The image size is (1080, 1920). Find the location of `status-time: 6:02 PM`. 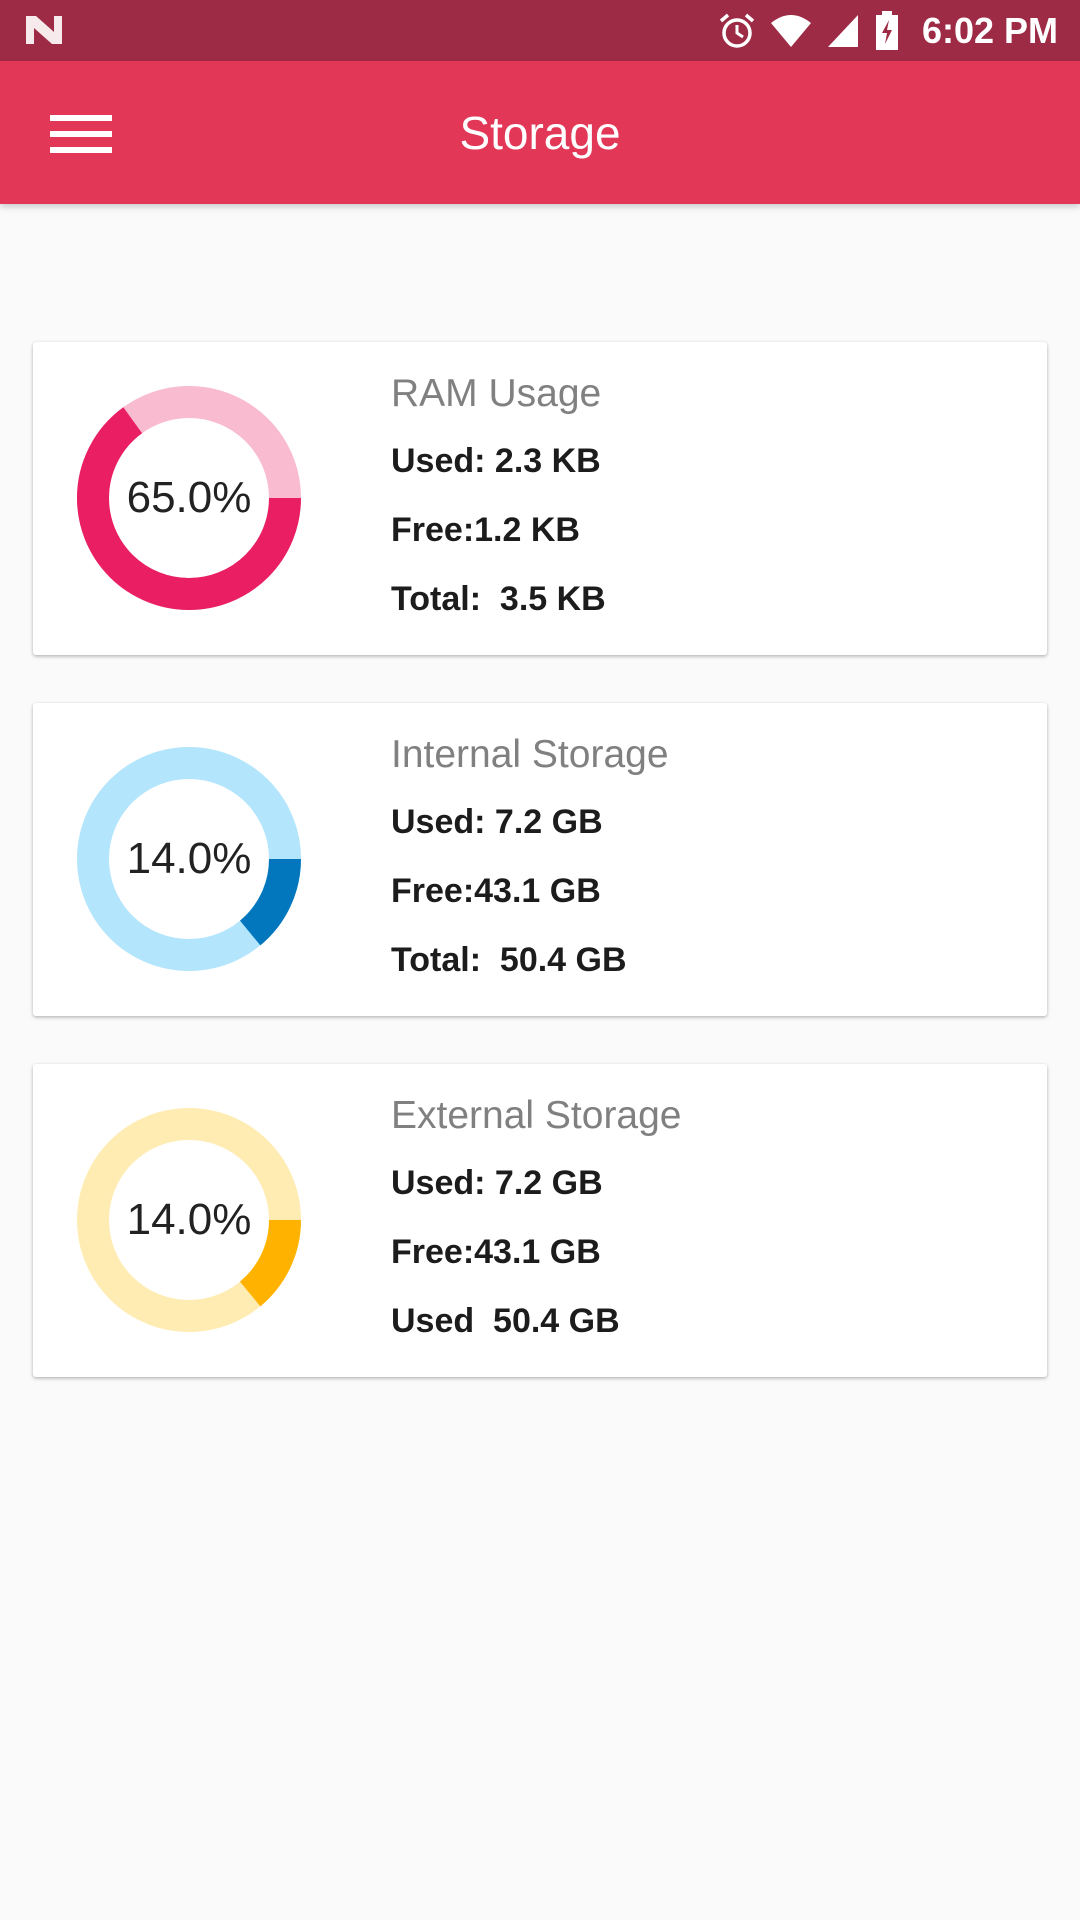

status-time: 6:02 PM is located at coordinates (989, 30).